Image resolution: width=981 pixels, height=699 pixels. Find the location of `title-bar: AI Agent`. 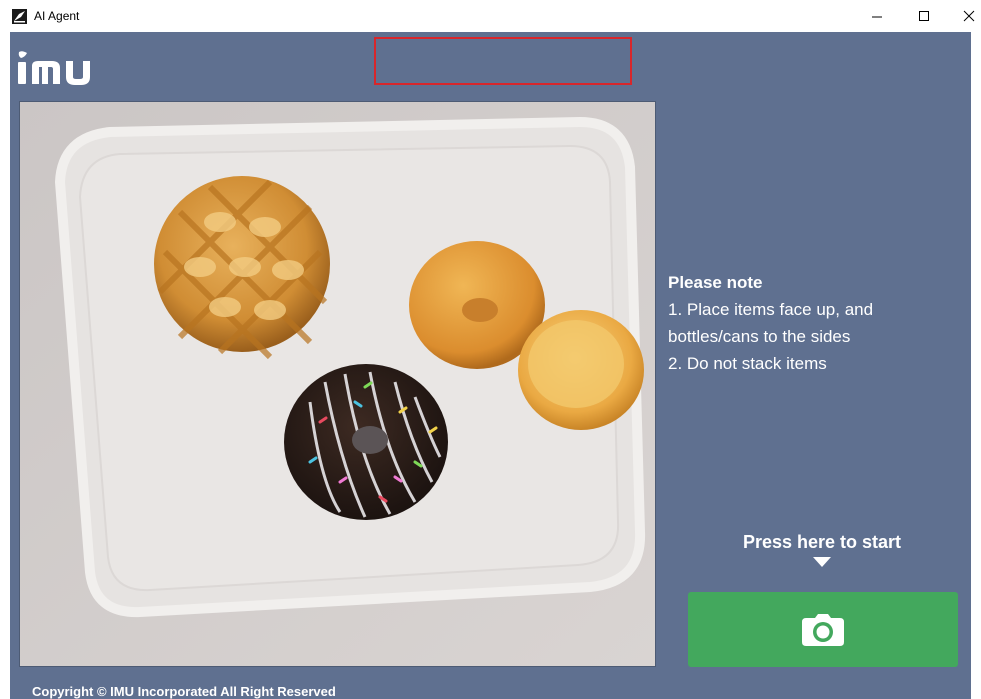

title-bar: AI Agent is located at coordinates (490, 16).